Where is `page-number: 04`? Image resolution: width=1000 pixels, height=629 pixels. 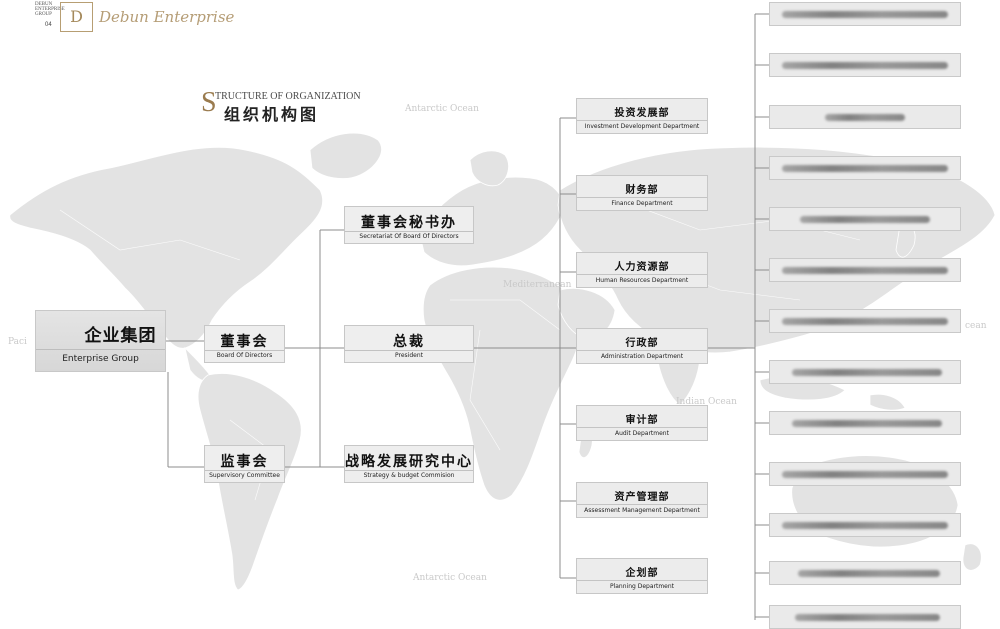
page-number: 04 is located at coordinates (48, 25).